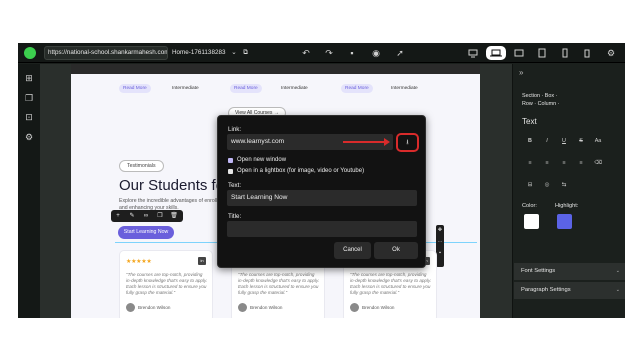  Describe the element at coordinates (530, 141) in the screenshot. I see `bold-button: B` at that location.